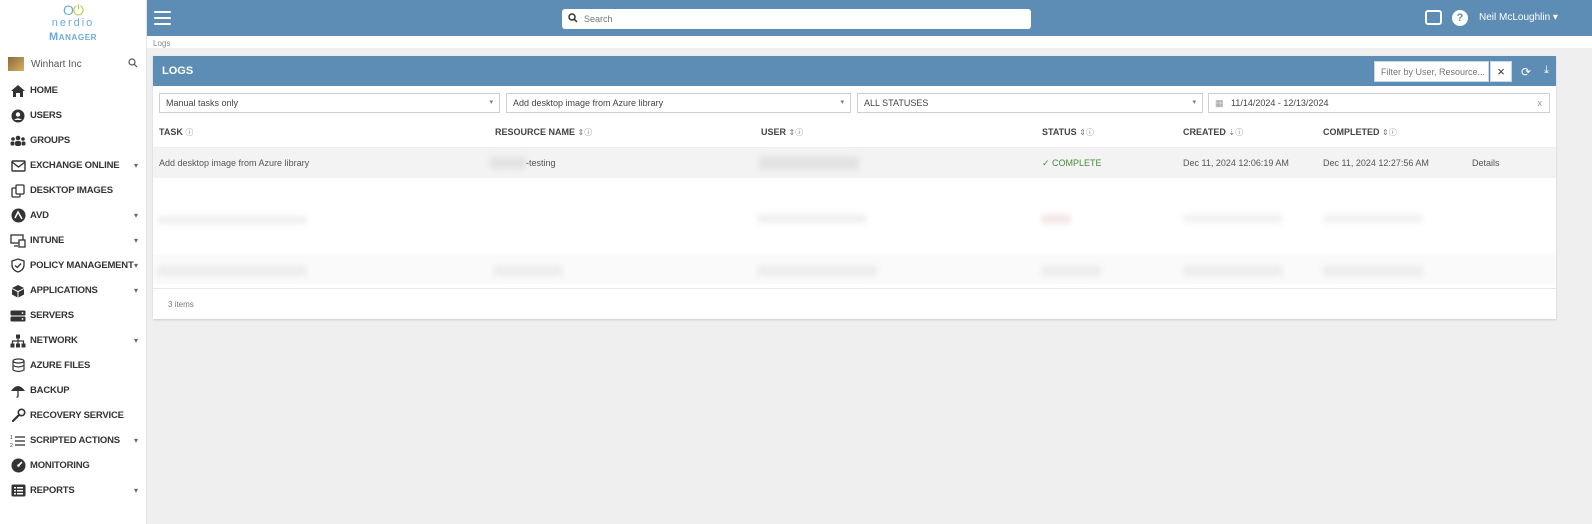 The height and width of the screenshot is (524, 1592). What do you see at coordinates (1431, 71) in the screenshot?
I see `filter-by-user-input` at bounding box center [1431, 71].